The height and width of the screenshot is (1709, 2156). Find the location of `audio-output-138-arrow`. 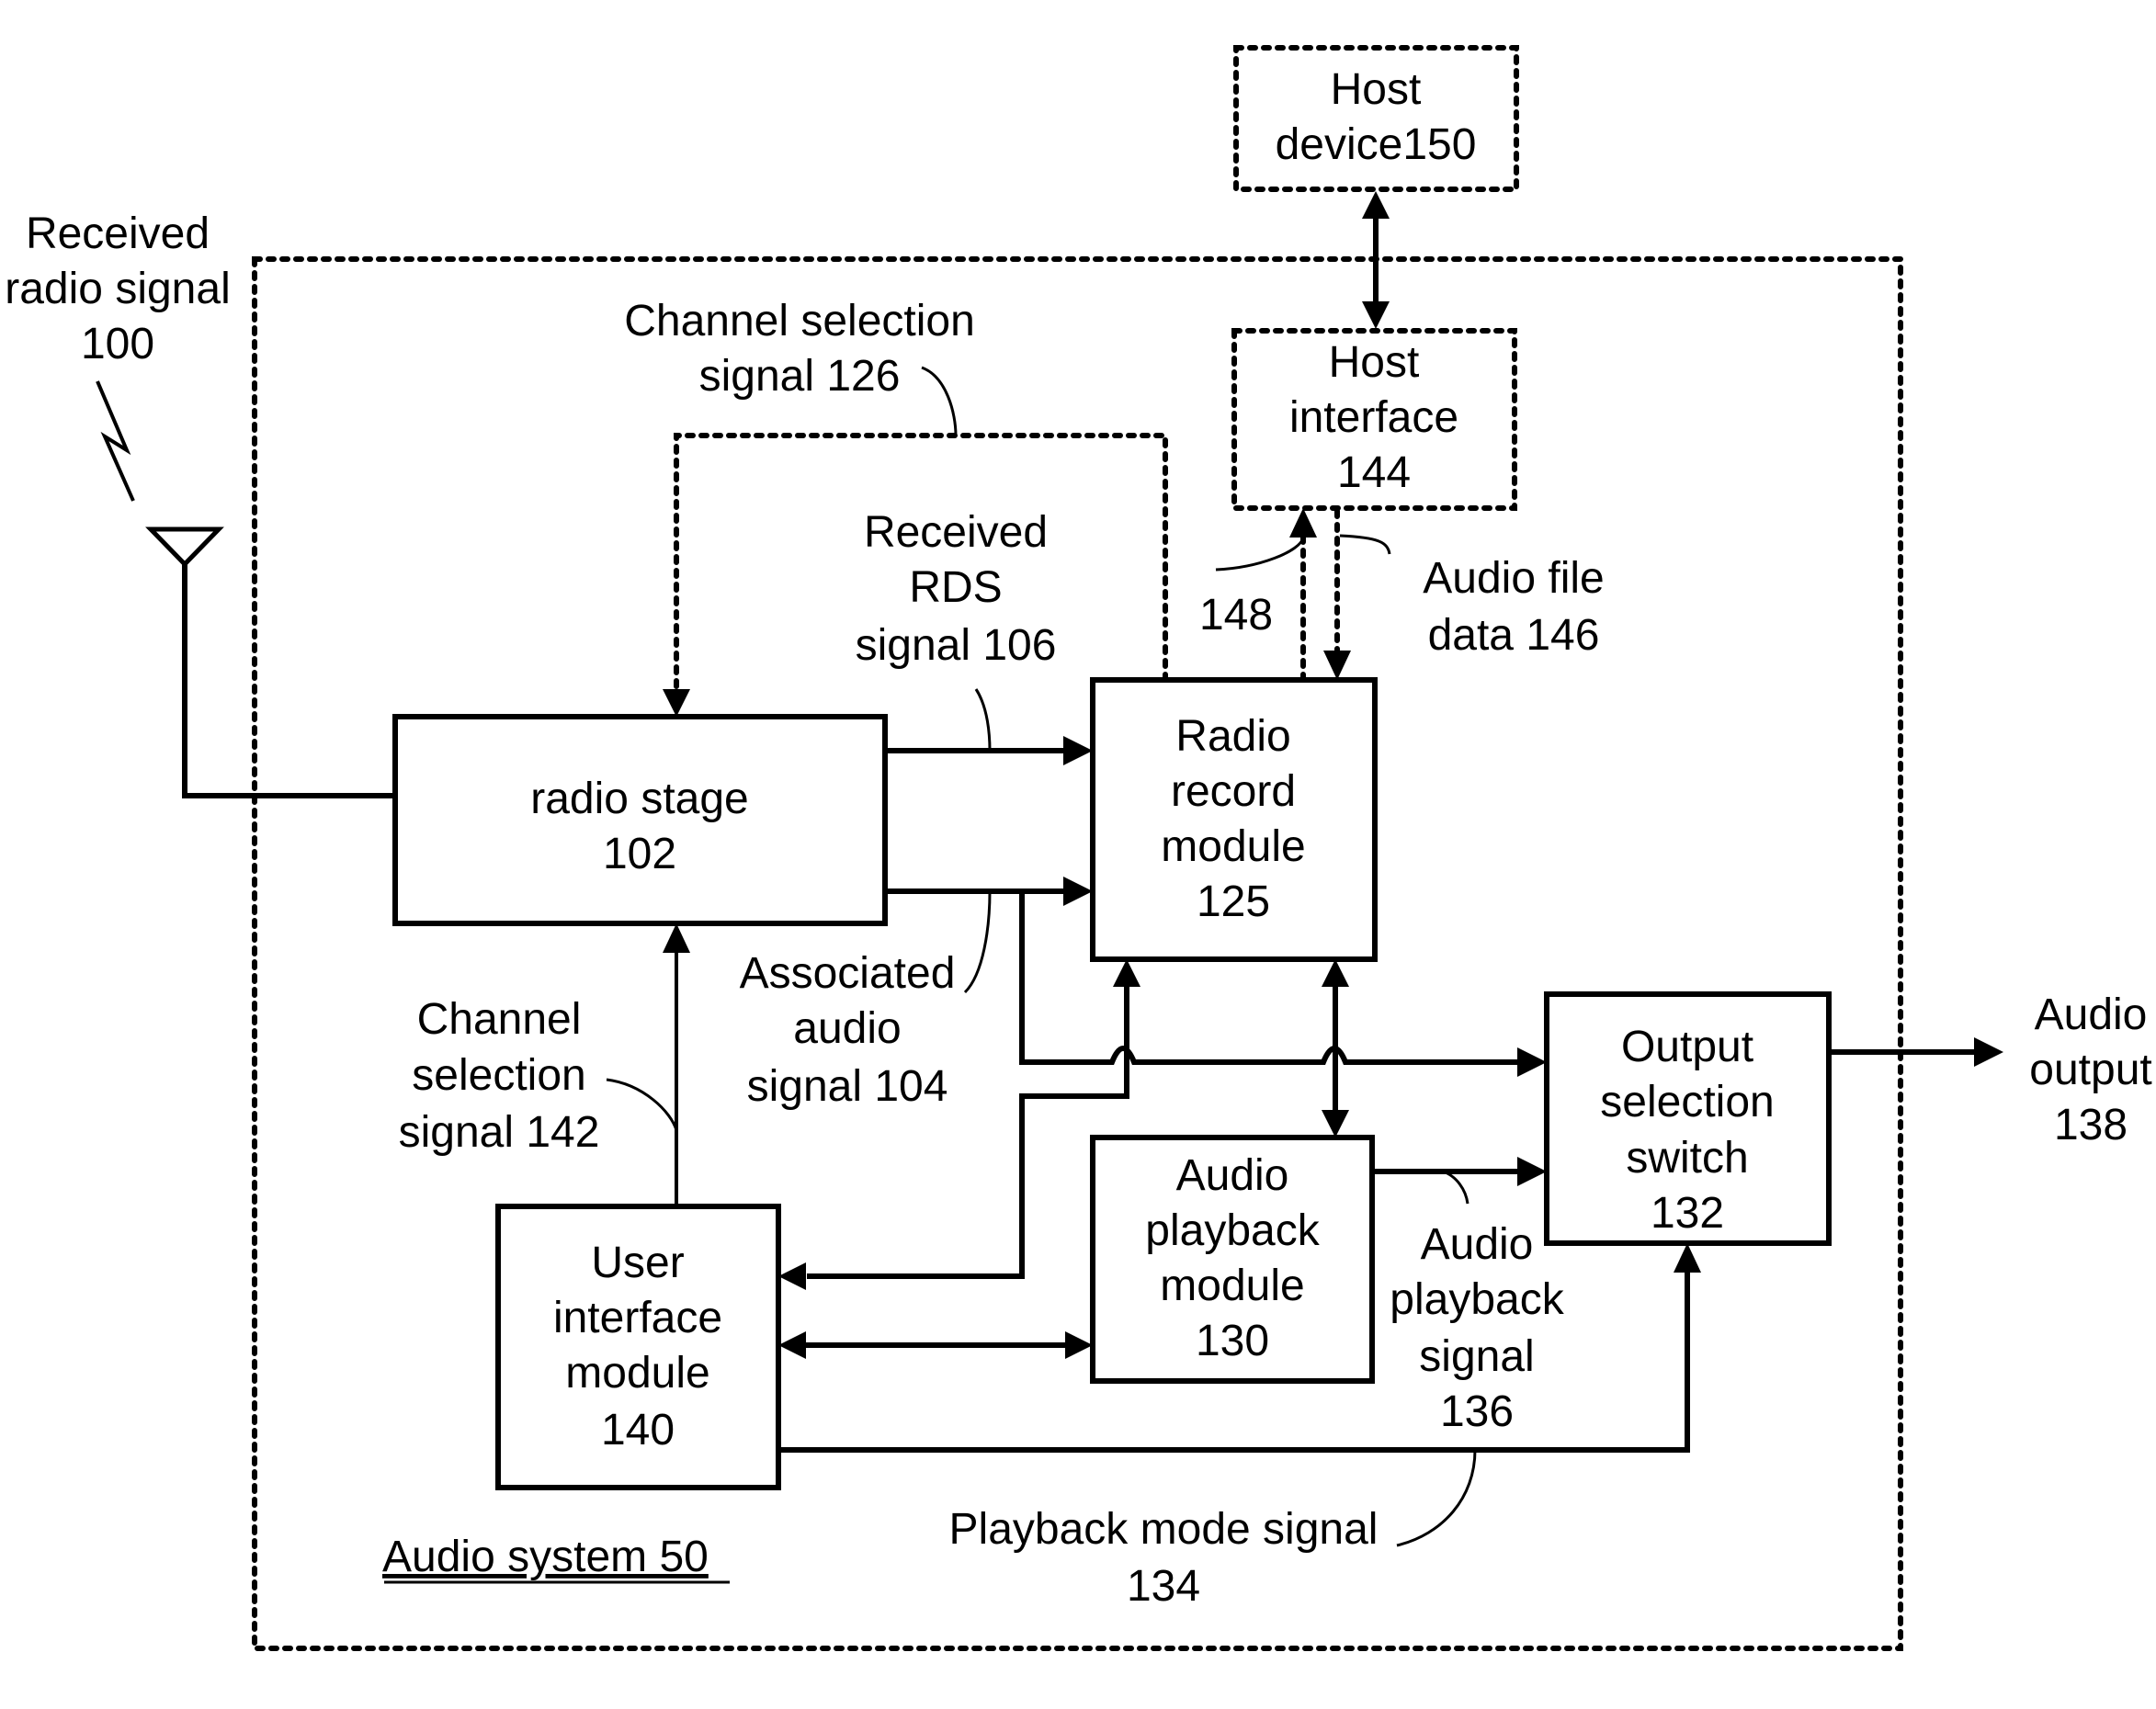

audio-output-138-arrow is located at coordinates (1916, 1052).